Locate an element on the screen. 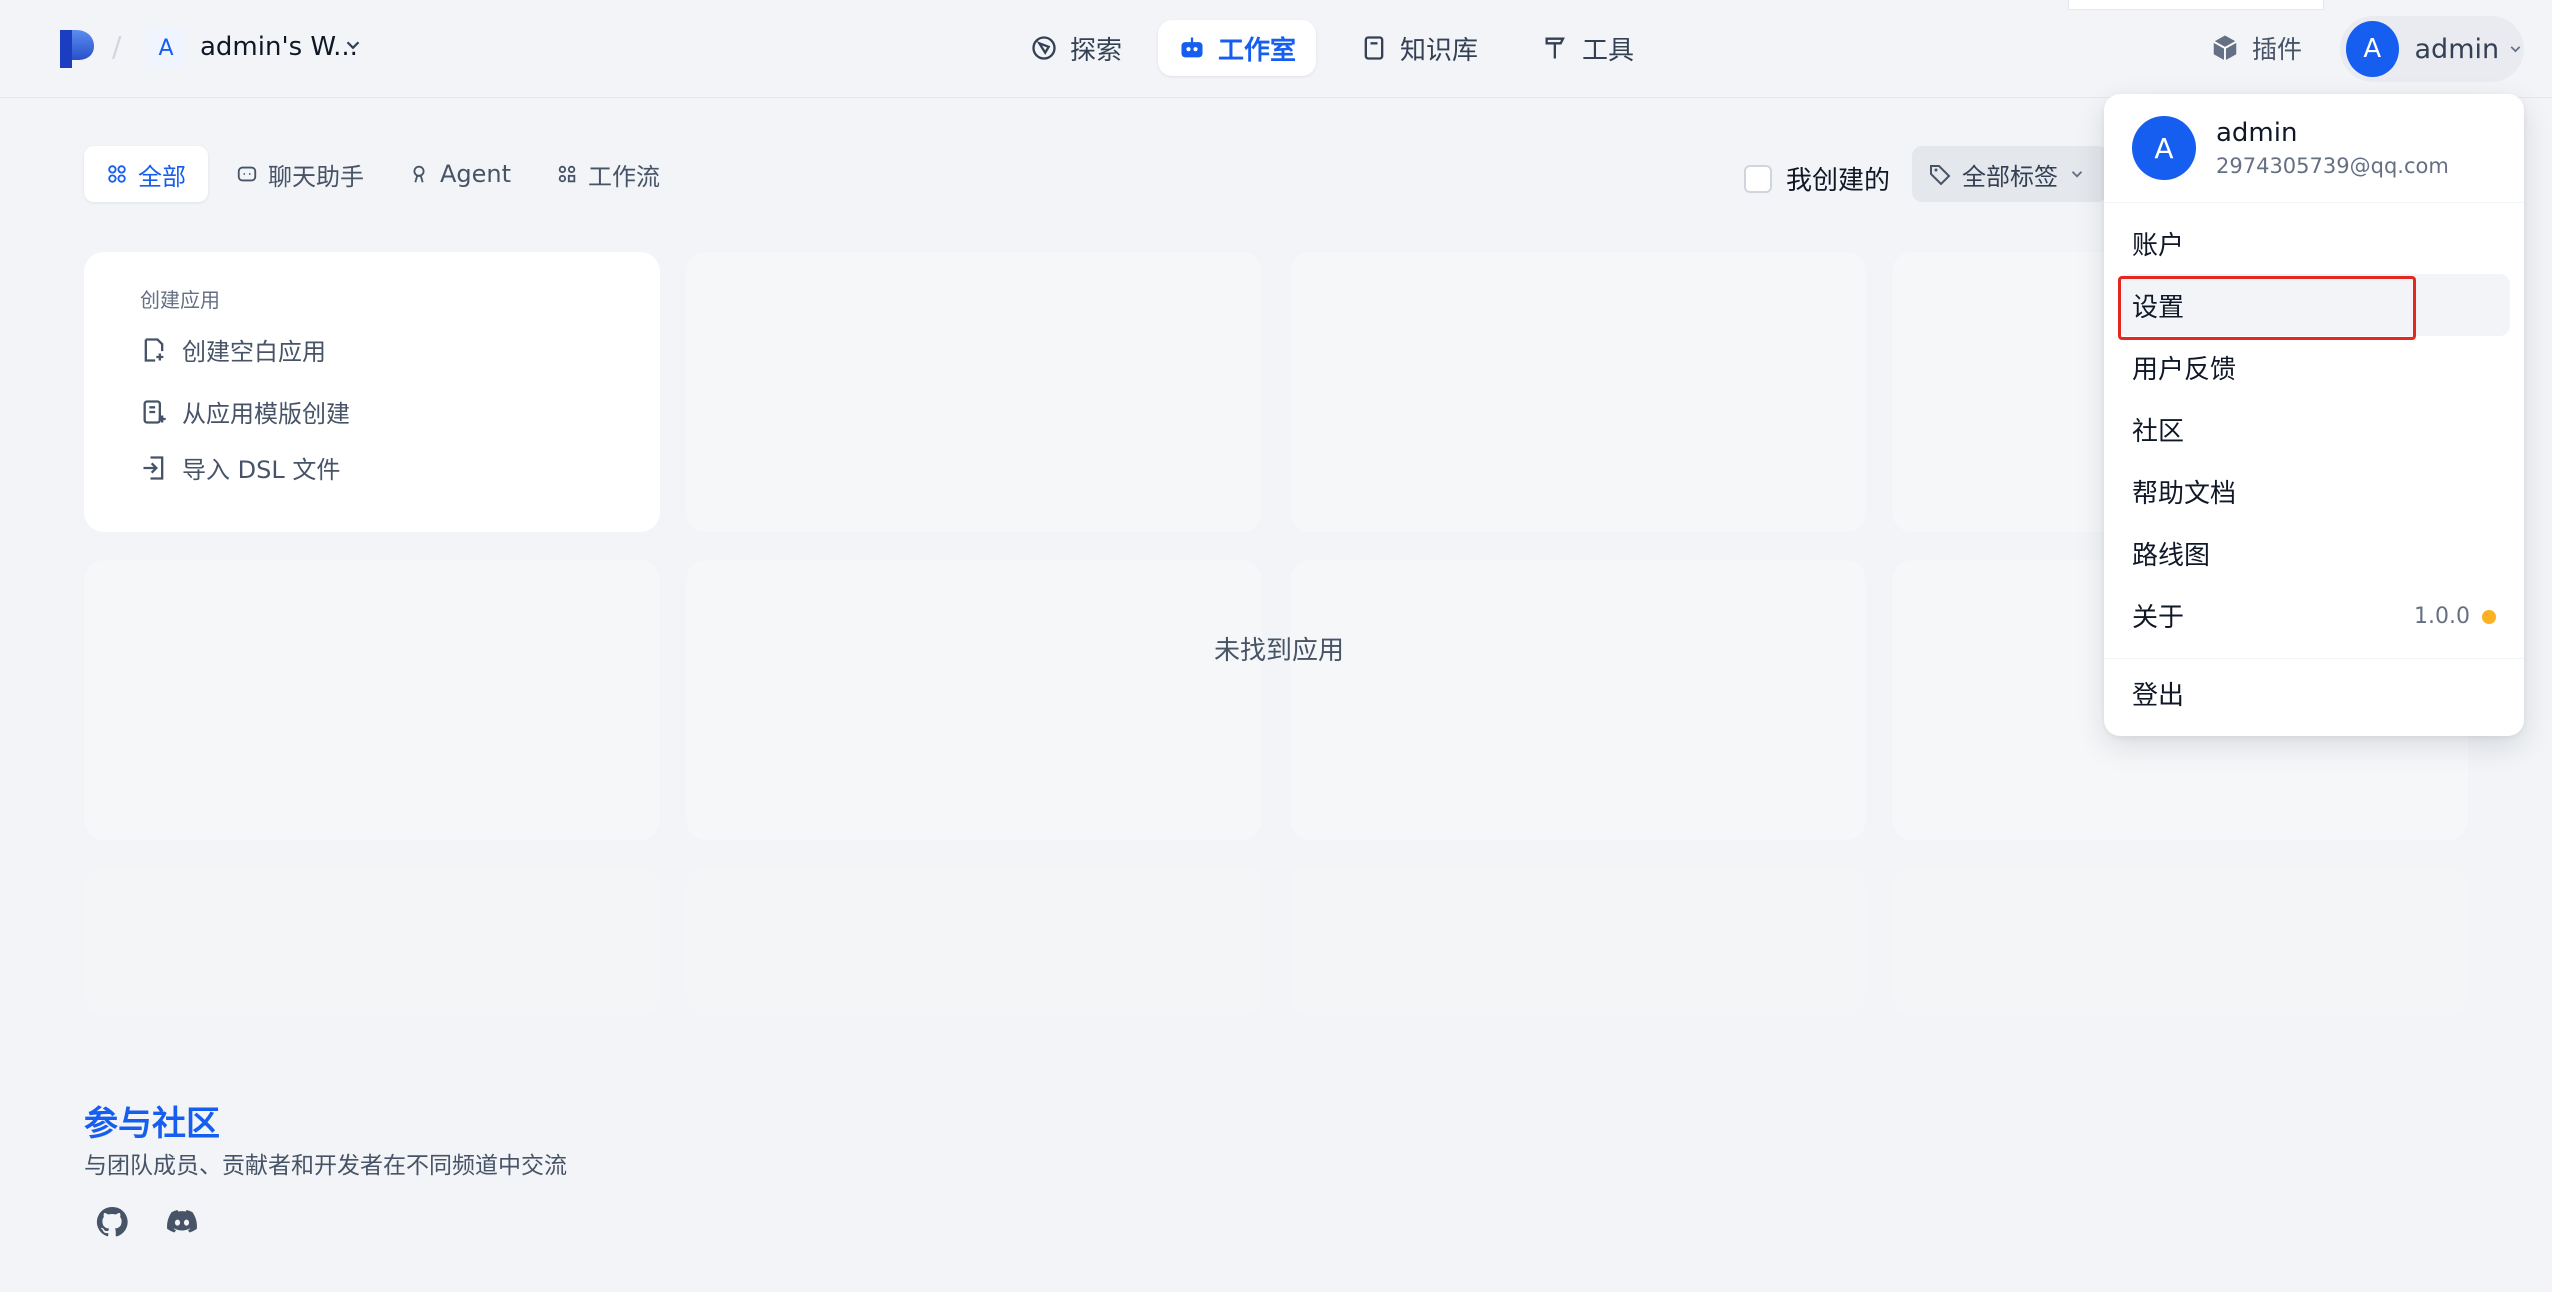 The width and height of the screenshot is (2552, 1292). menu-item-account: 账户 is located at coordinates (2314, 243).